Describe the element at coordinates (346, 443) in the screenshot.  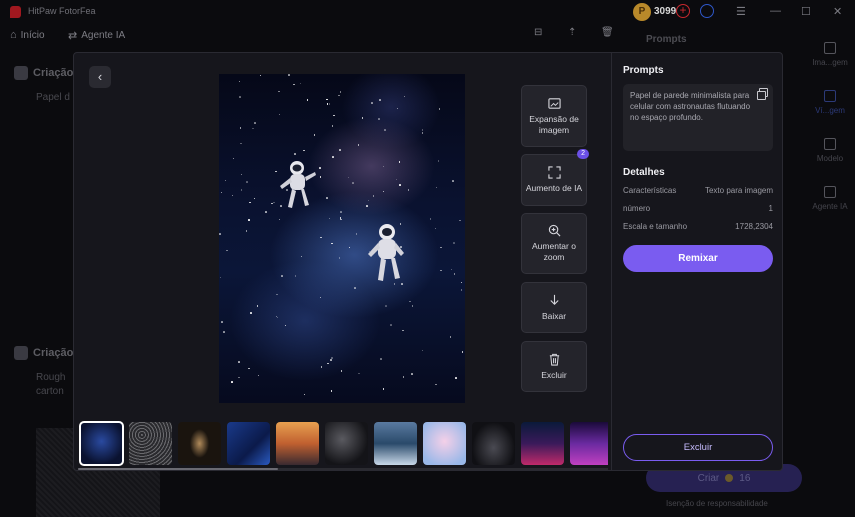
I see `thumbnail-dark-sphere` at that location.